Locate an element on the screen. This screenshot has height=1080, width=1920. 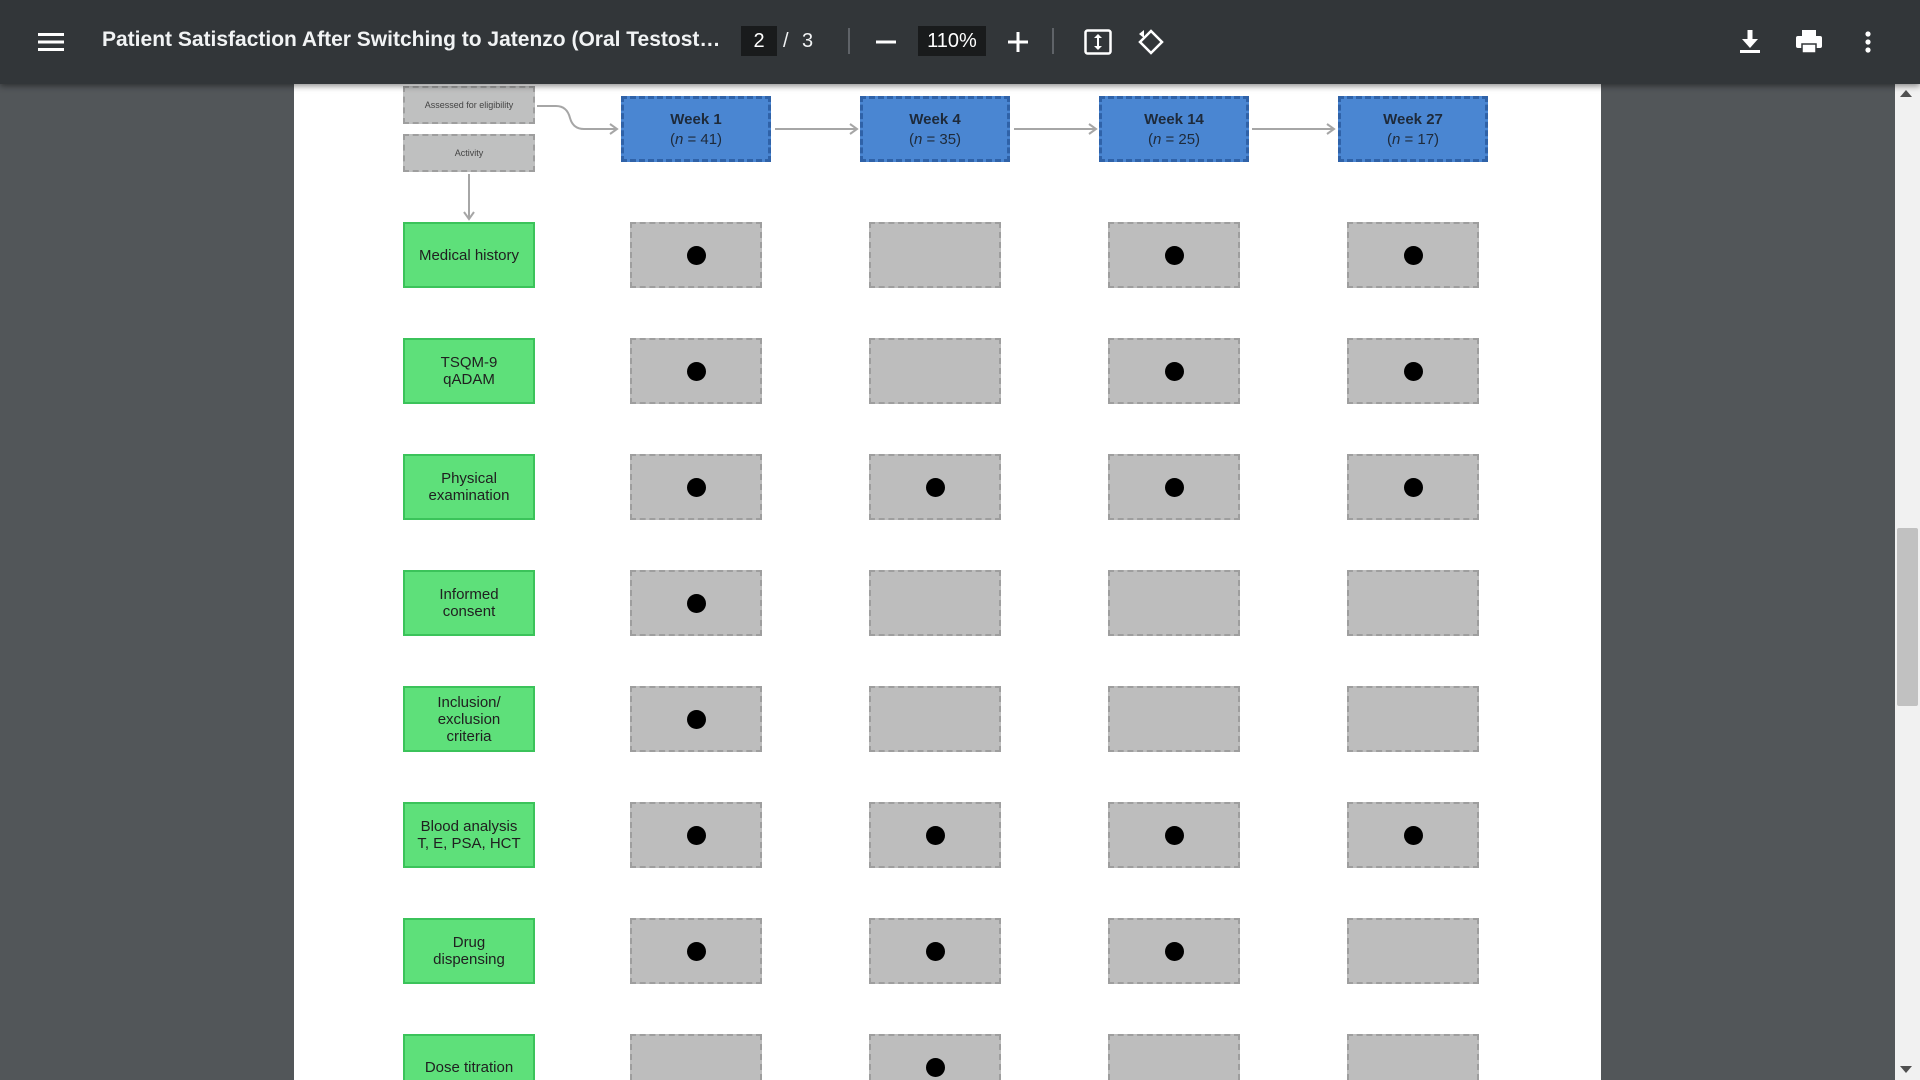
week-sample-size: (n = 25) is located at coordinates (1174, 140).